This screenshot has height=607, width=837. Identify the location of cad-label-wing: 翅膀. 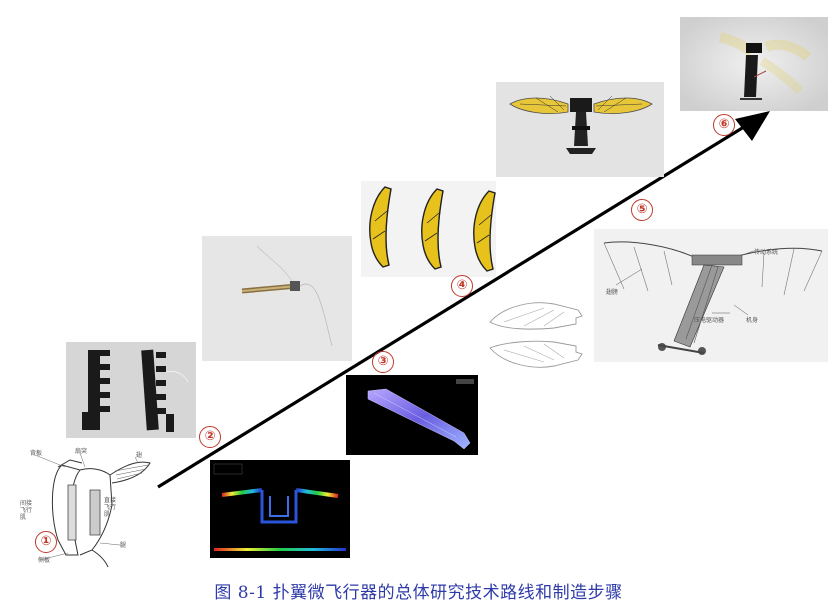
(612, 292).